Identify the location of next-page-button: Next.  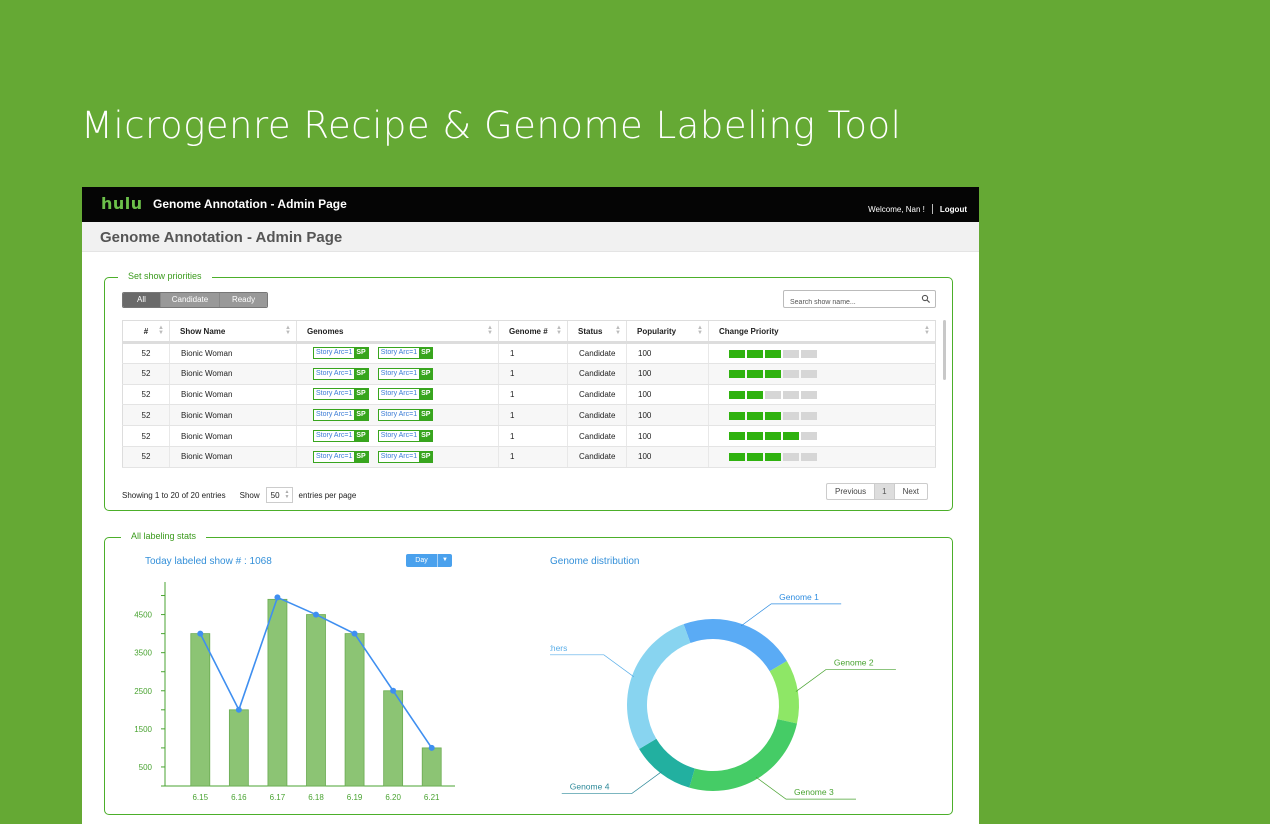
(911, 491).